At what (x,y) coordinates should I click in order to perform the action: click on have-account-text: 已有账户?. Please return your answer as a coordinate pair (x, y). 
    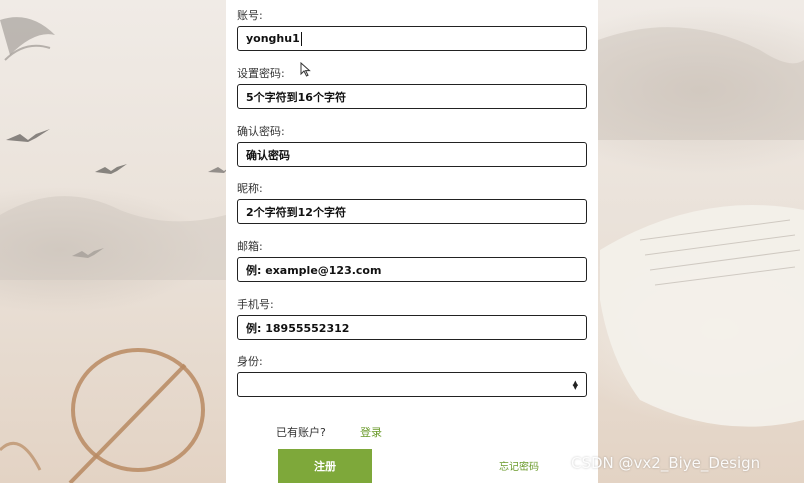
    Looking at the image, I should click on (301, 432).